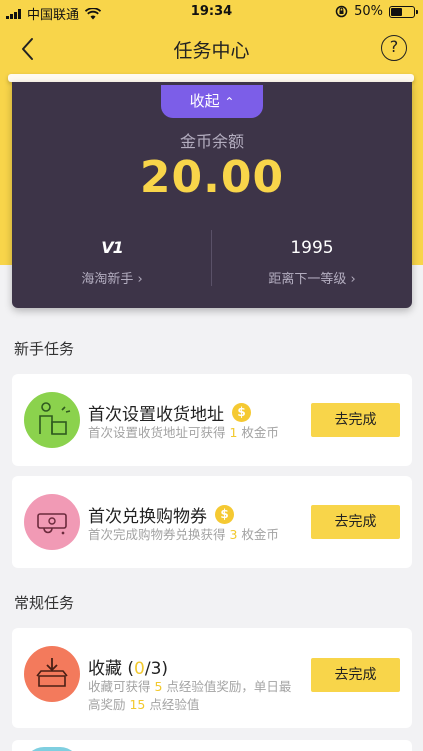 This screenshot has height=751, width=423. I want to click on task-description: 首次完成购物券兑换获得 3 枚金币, so click(183, 534).